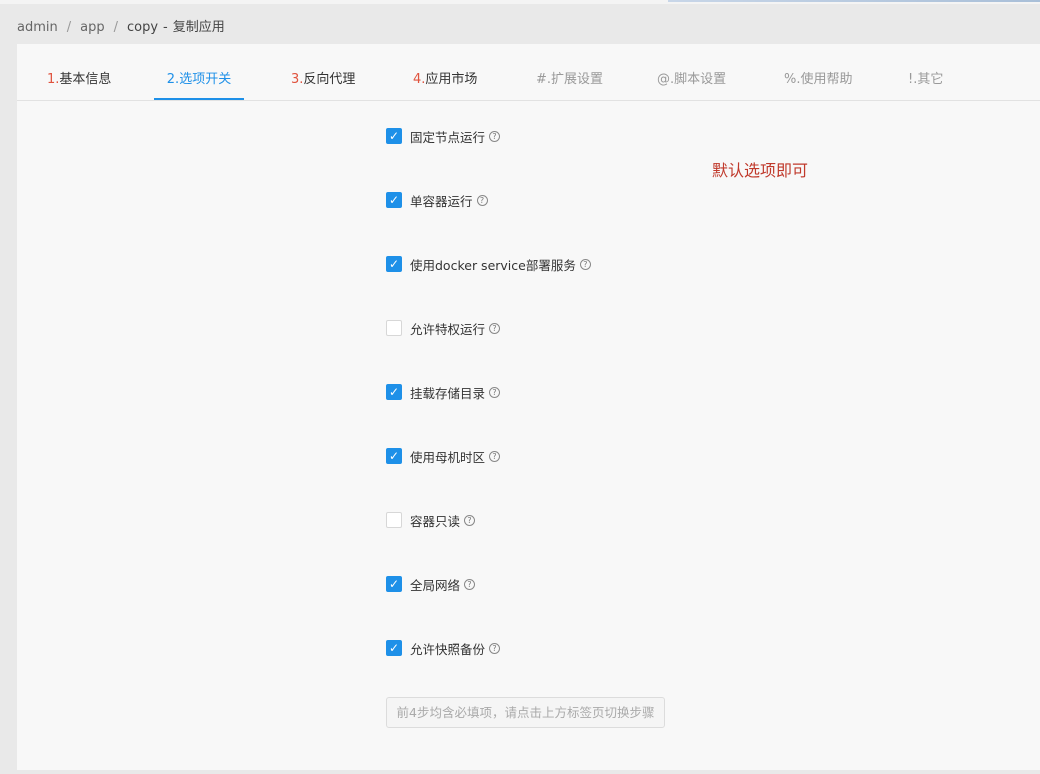  Describe the element at coordinates (419, 79) in the screenshot. I see `tab-number: 4.` at that location.